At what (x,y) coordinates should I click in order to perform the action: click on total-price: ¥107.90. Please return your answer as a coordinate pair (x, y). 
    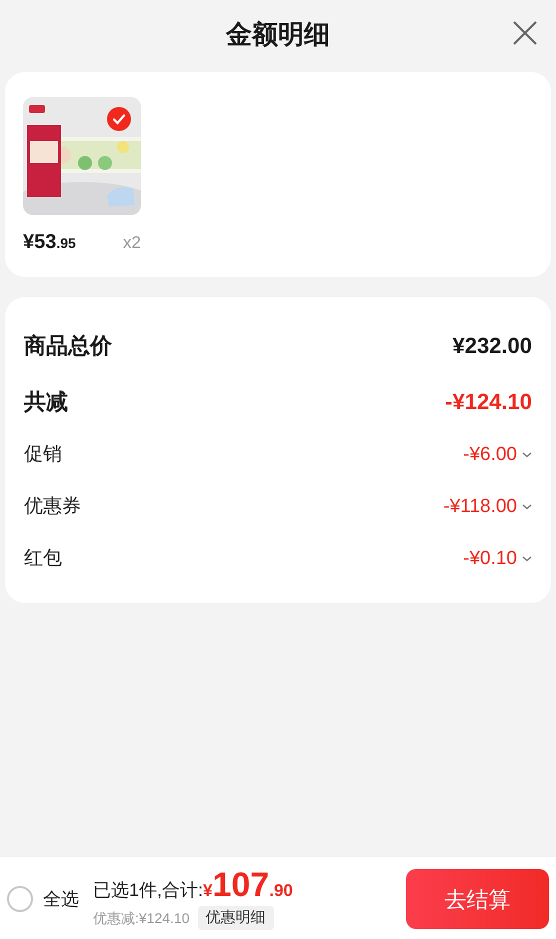
    Looking at the image, I should click on (248, 886).